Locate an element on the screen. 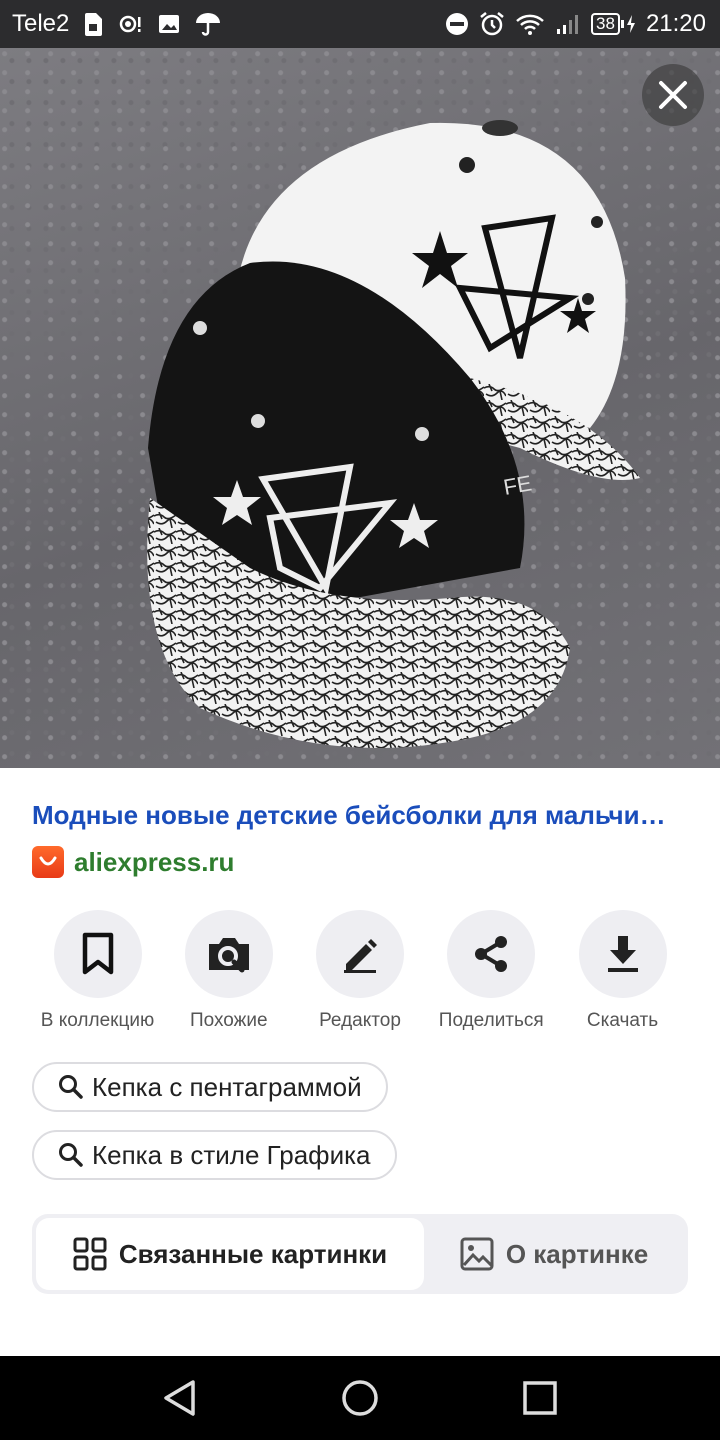 This screenshot has height=1440, width=720. battery-level: 38 is located at coordinates (605, 24).